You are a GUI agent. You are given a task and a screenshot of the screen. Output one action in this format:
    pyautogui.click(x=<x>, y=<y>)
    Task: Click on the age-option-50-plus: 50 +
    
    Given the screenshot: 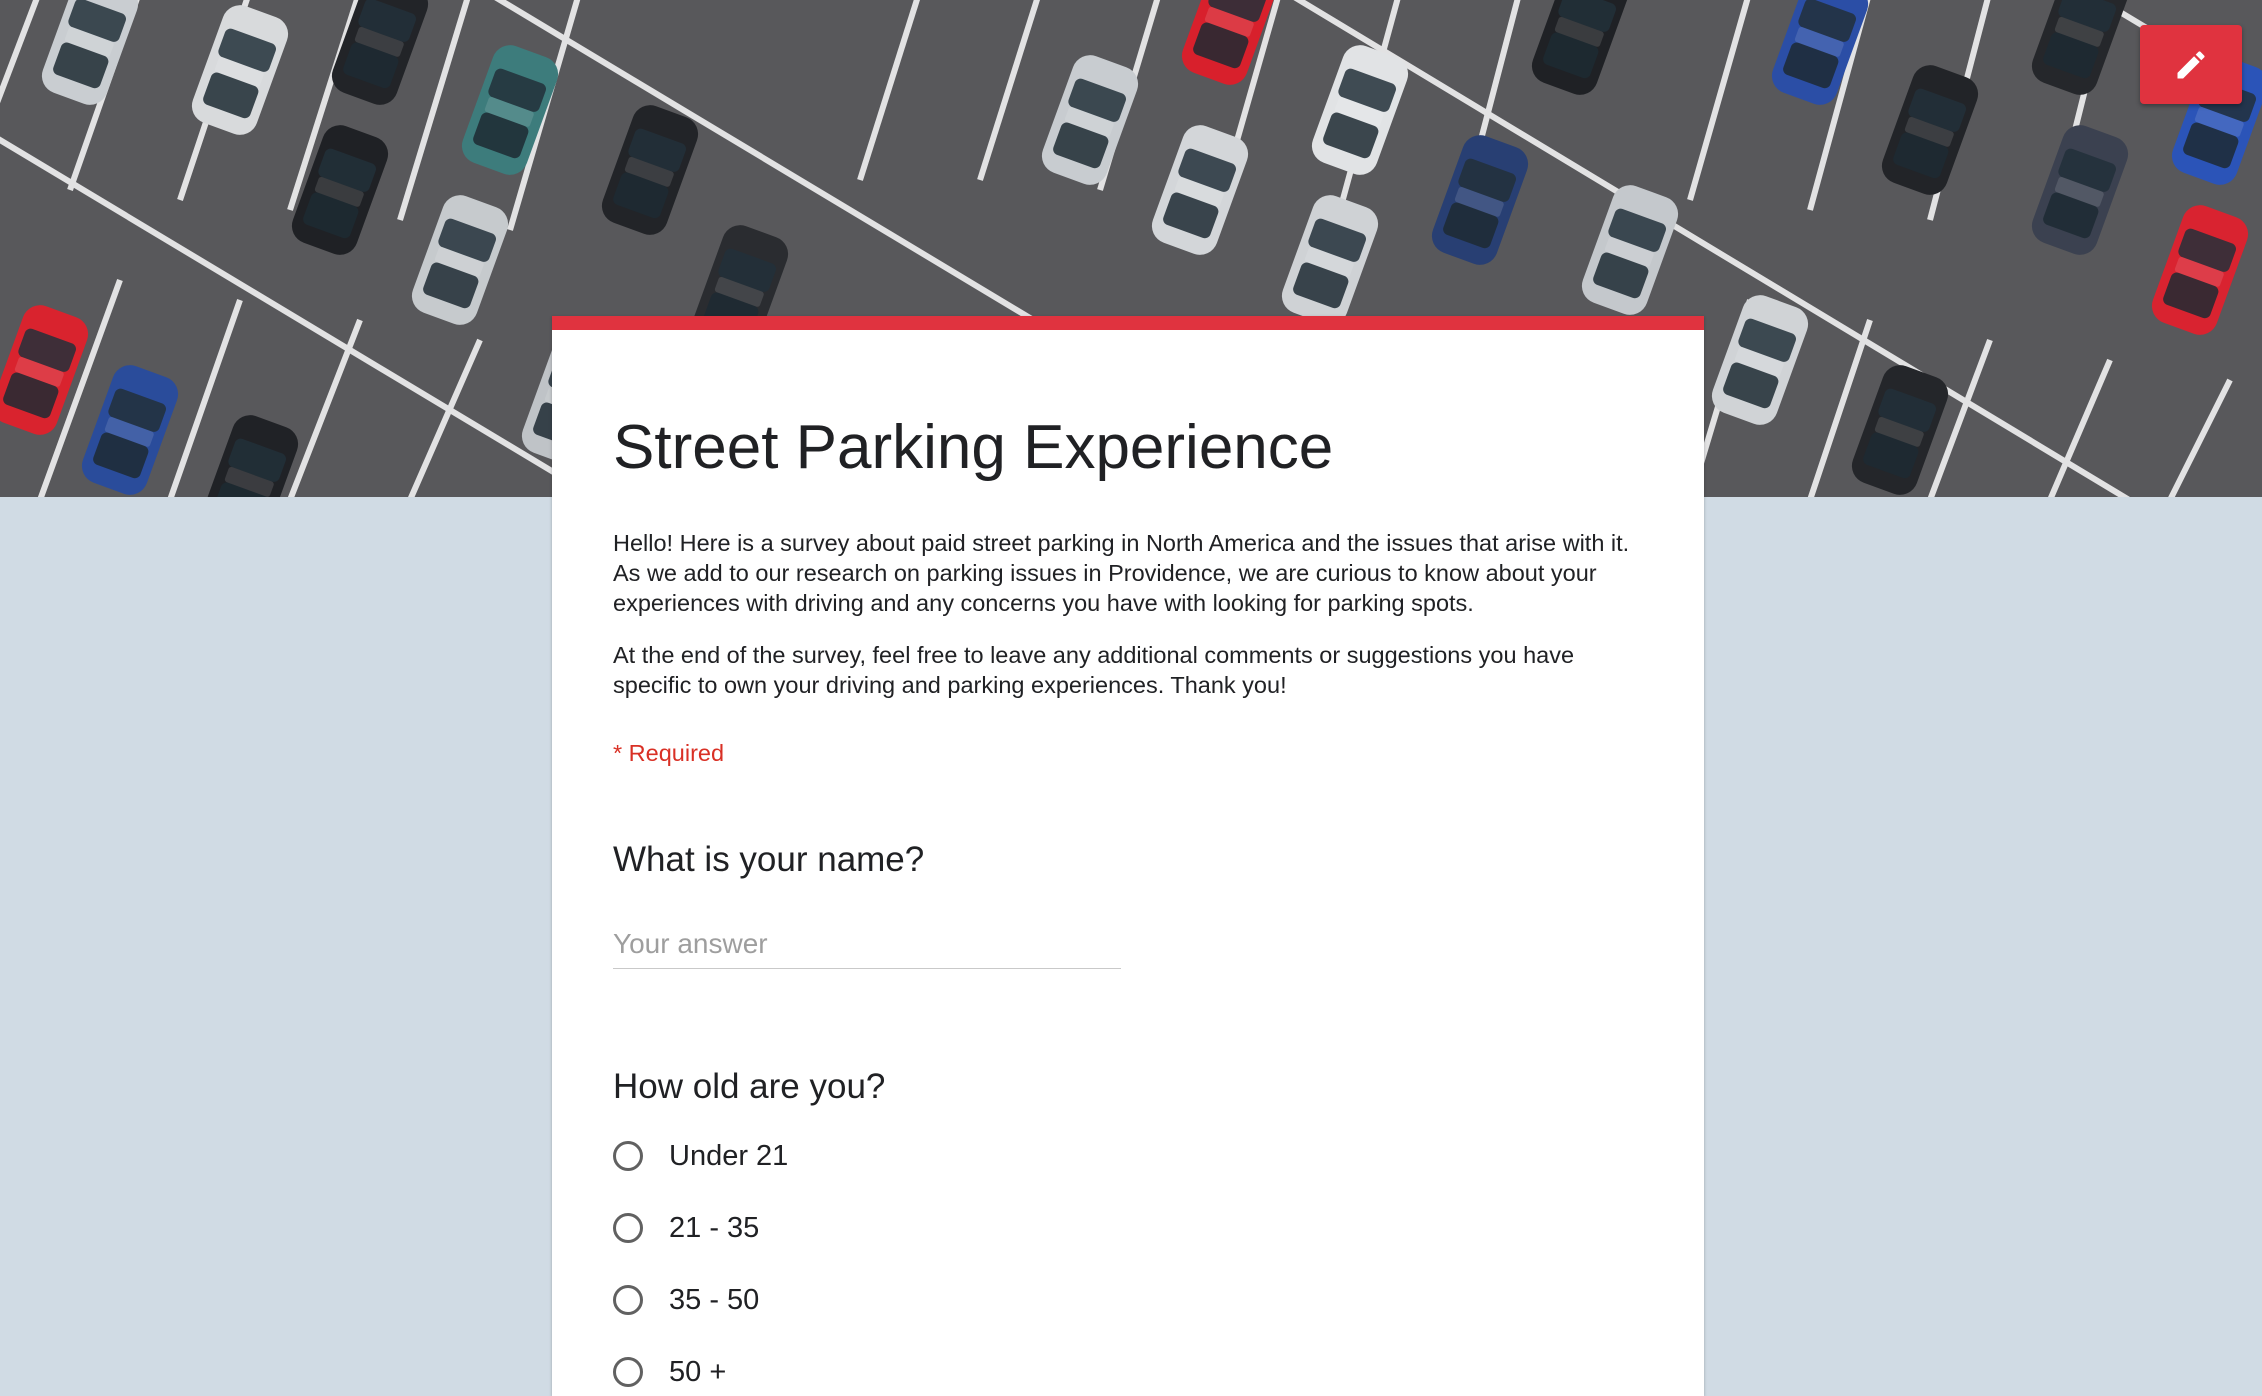 What is the action you would take?
    pyautogui.click(x=669, y=1372)
    